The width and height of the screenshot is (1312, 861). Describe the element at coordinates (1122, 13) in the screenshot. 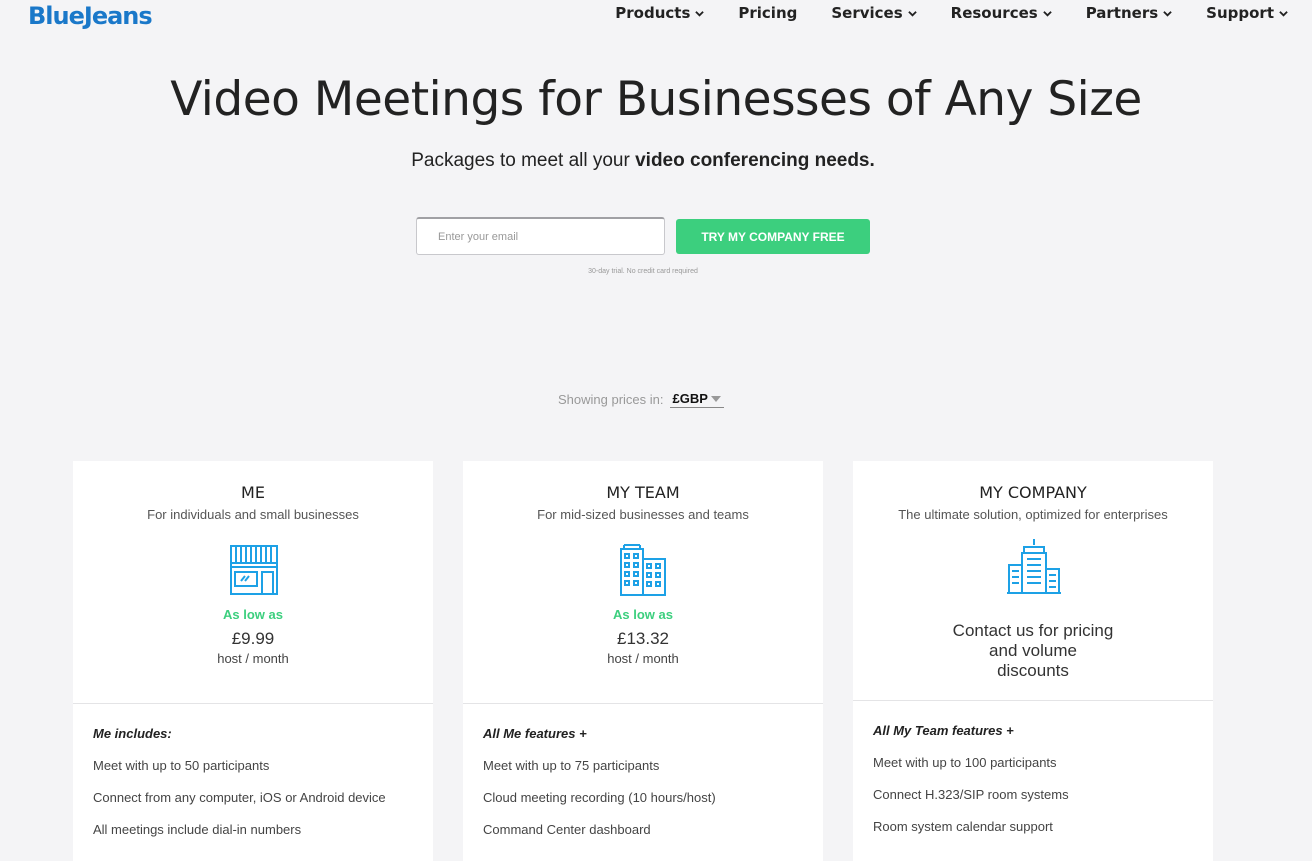

I see `nav-label: Partners` at that location.